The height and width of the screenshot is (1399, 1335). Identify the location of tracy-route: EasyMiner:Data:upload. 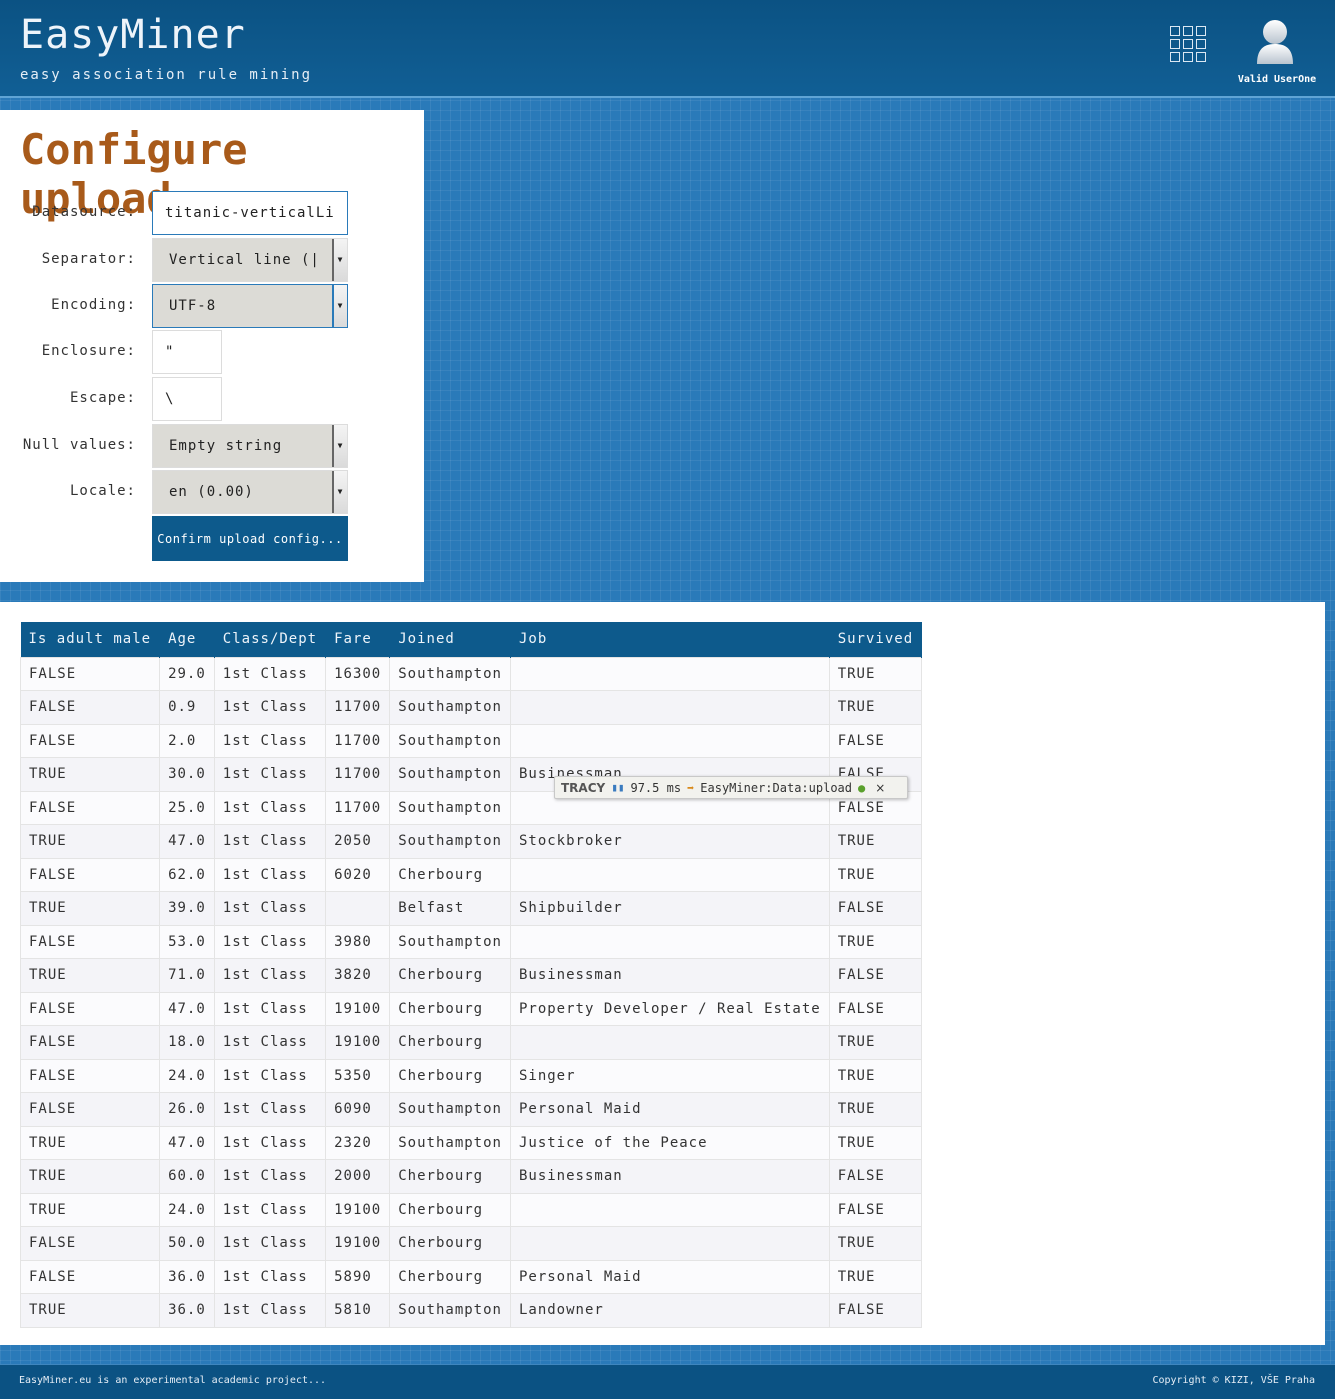
(776, 788).